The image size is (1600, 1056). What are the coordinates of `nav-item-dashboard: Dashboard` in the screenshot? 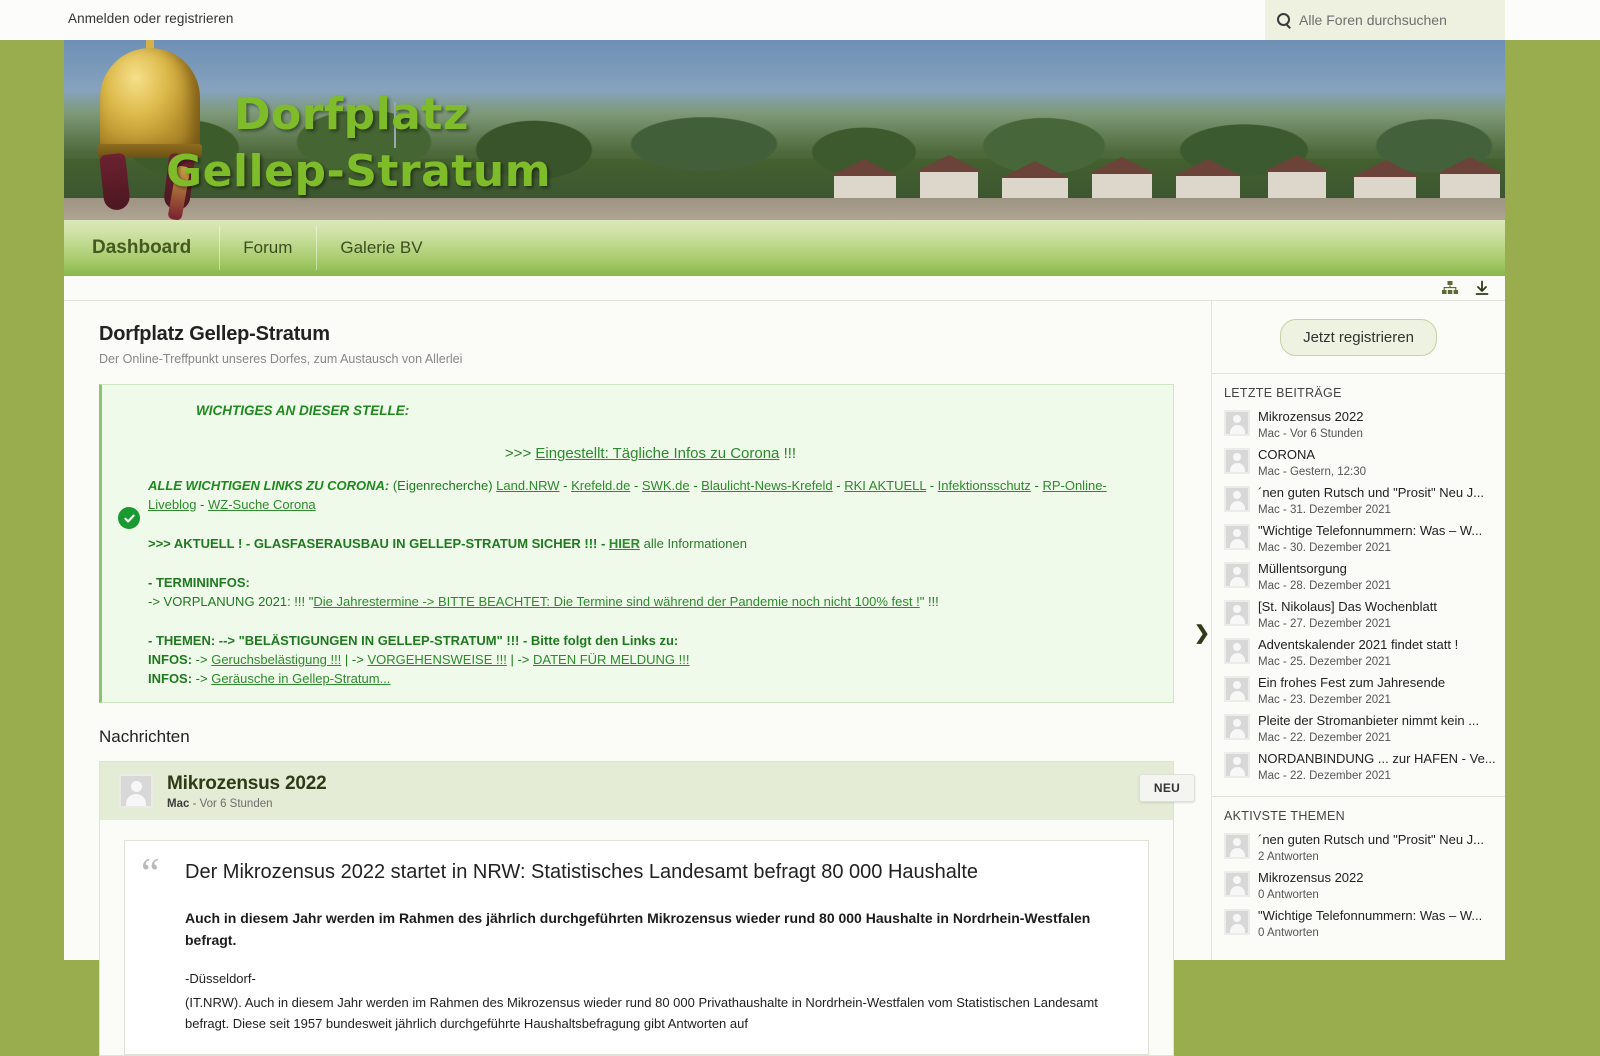 It's located at (141, 248).